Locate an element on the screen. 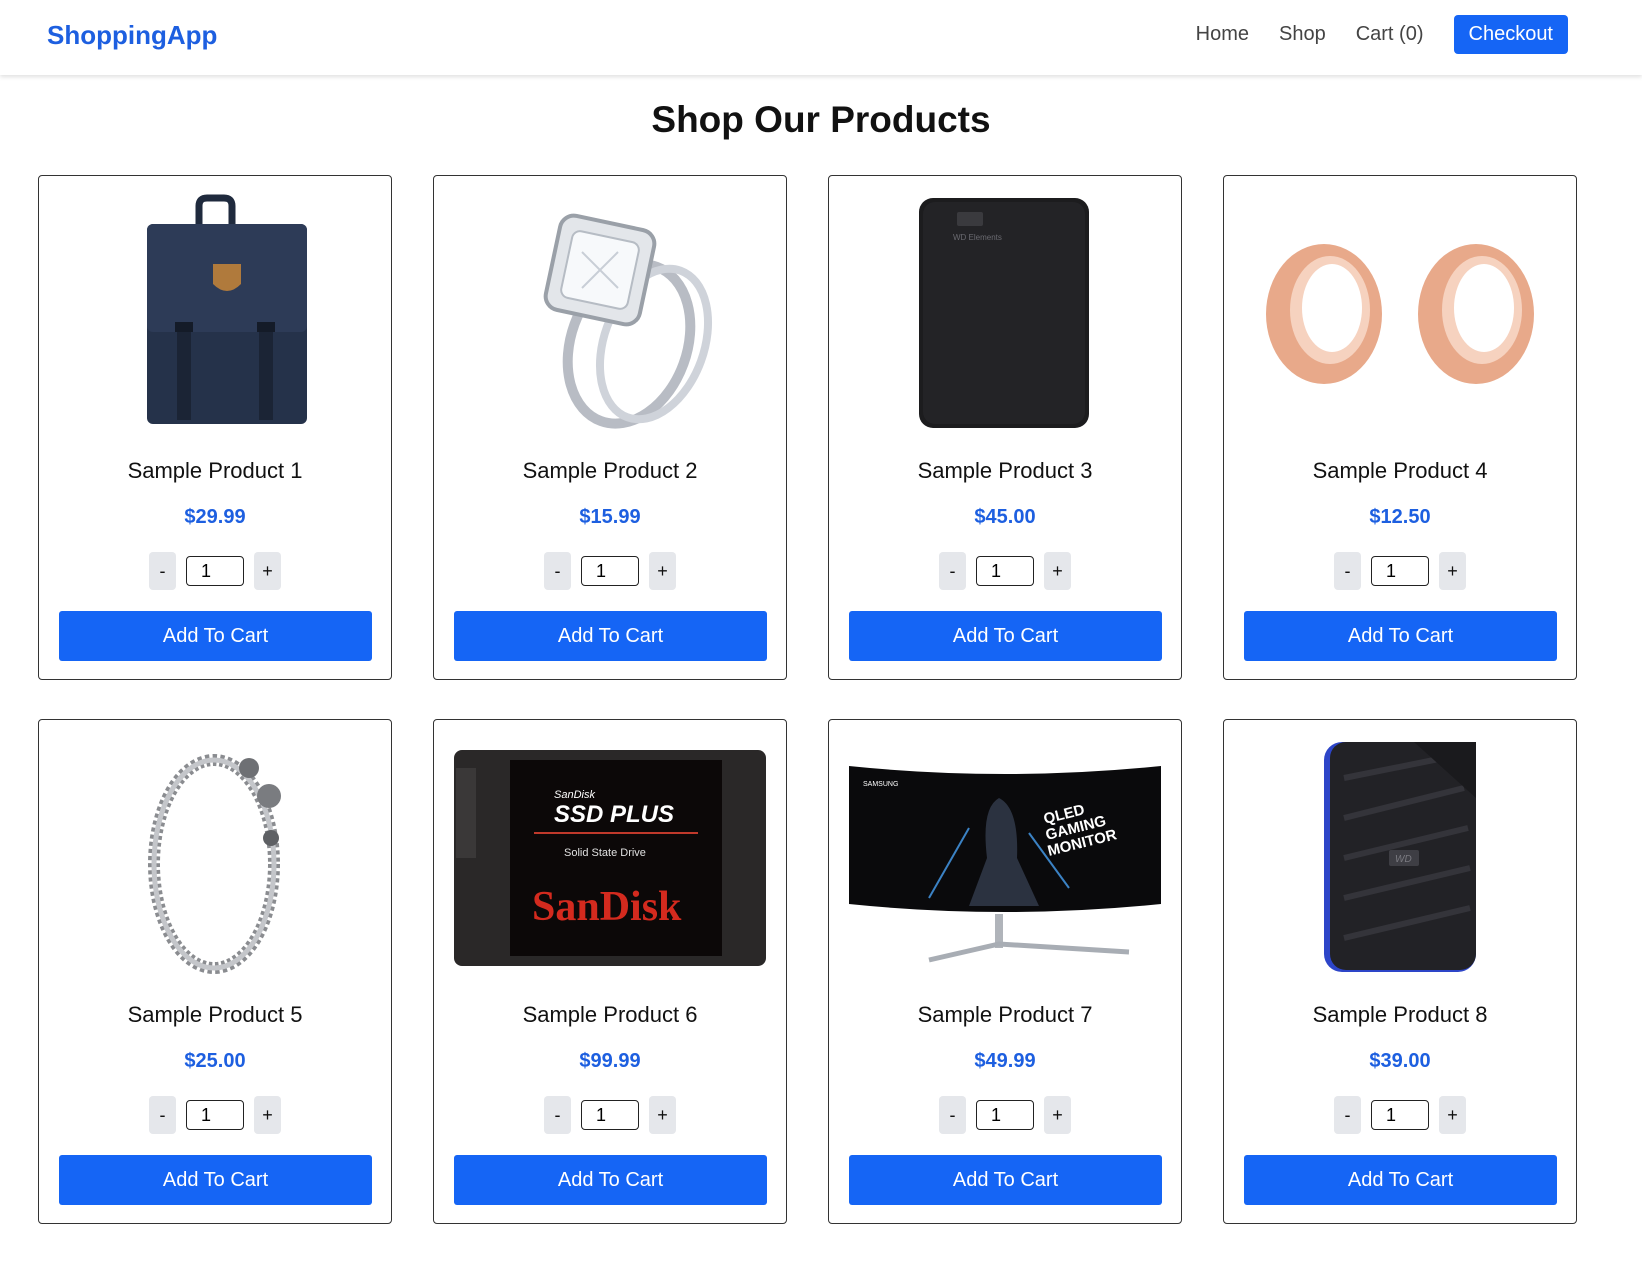 The image size is (1642, 1266). drive-logo-text: WD Elements is located at coordinates (977, 237).